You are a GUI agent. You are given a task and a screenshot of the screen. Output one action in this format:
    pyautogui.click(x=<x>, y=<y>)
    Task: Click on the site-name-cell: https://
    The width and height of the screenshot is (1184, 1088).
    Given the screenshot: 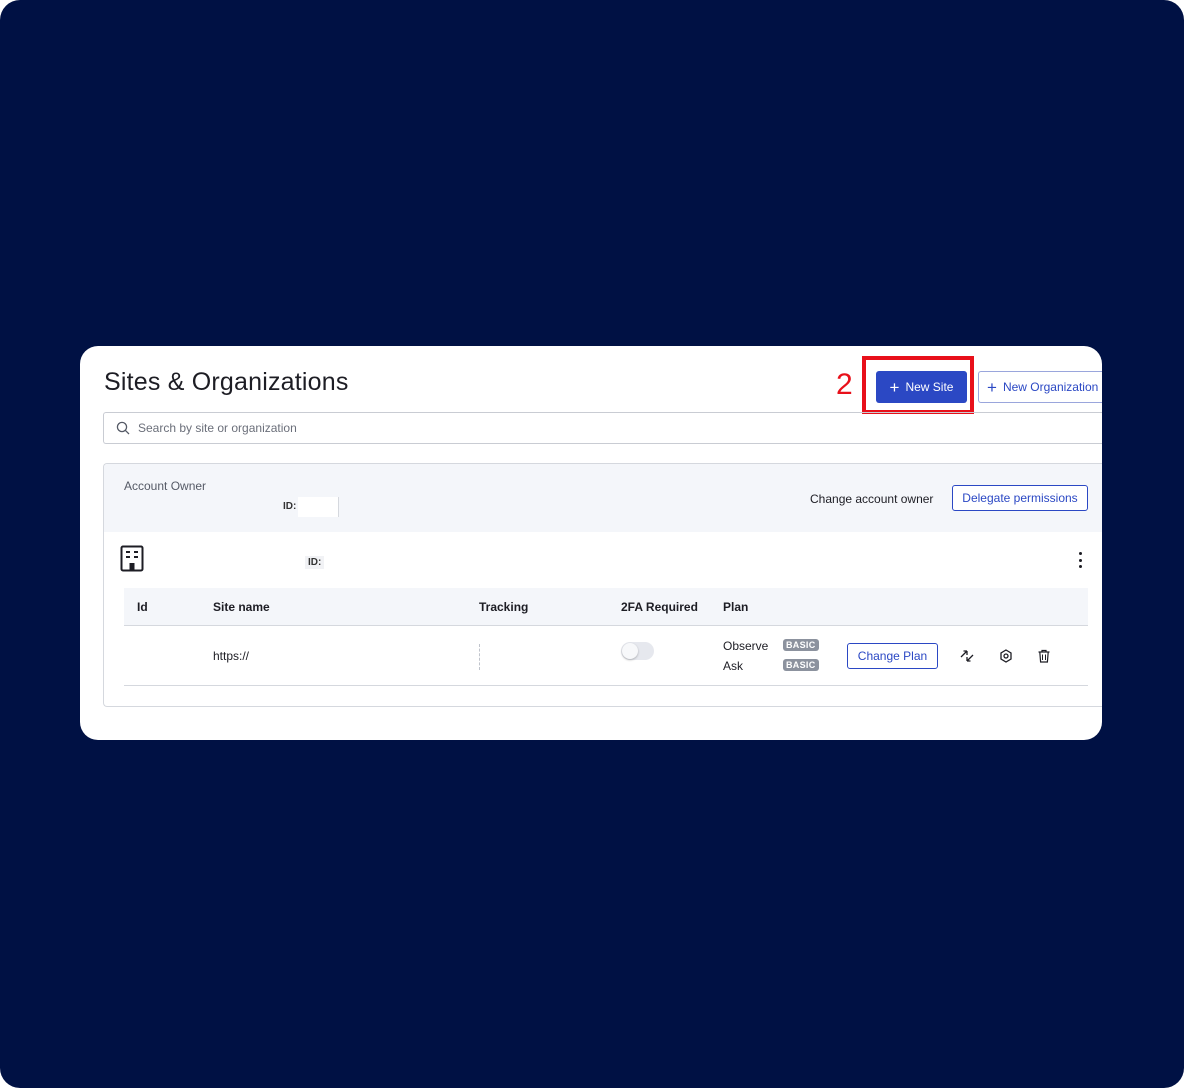 What is the action you would take?
    pyautogui.click(x=231, y=656)
    